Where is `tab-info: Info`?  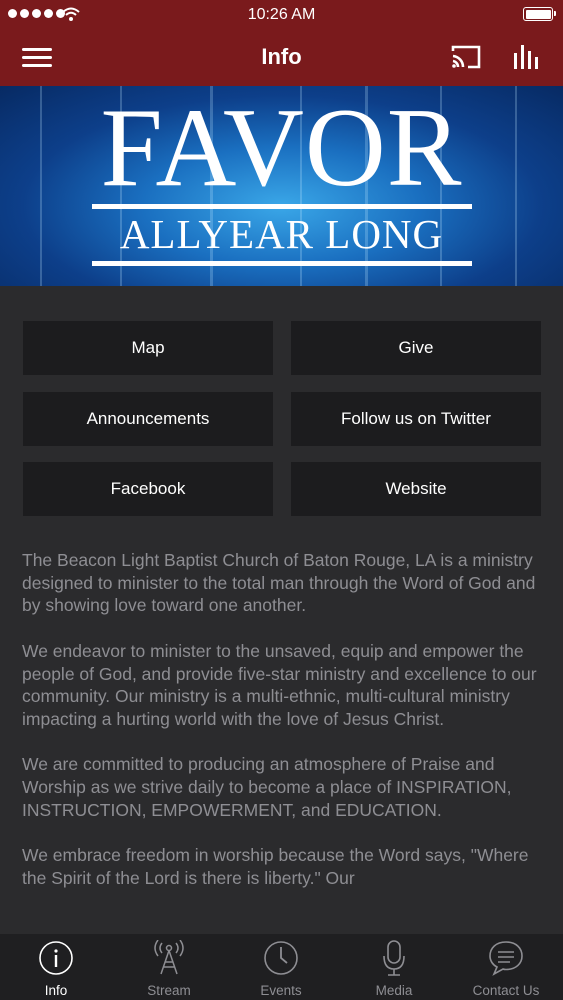
tab-info: Info is located at coordinates (56, 967).